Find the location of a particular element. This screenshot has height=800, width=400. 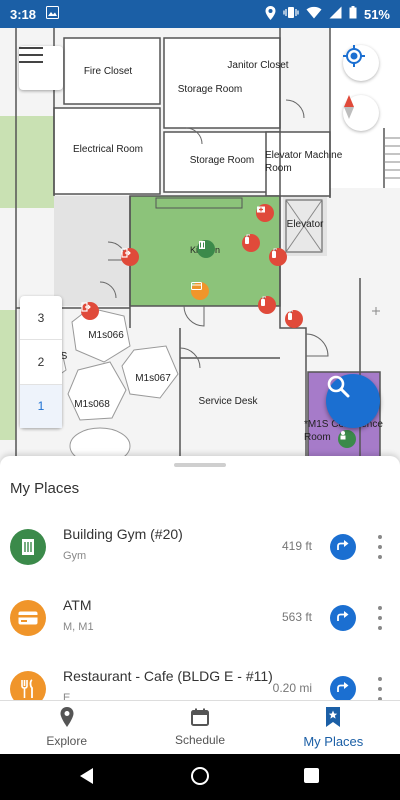

atm-marker is located at coordinates (200, 291).